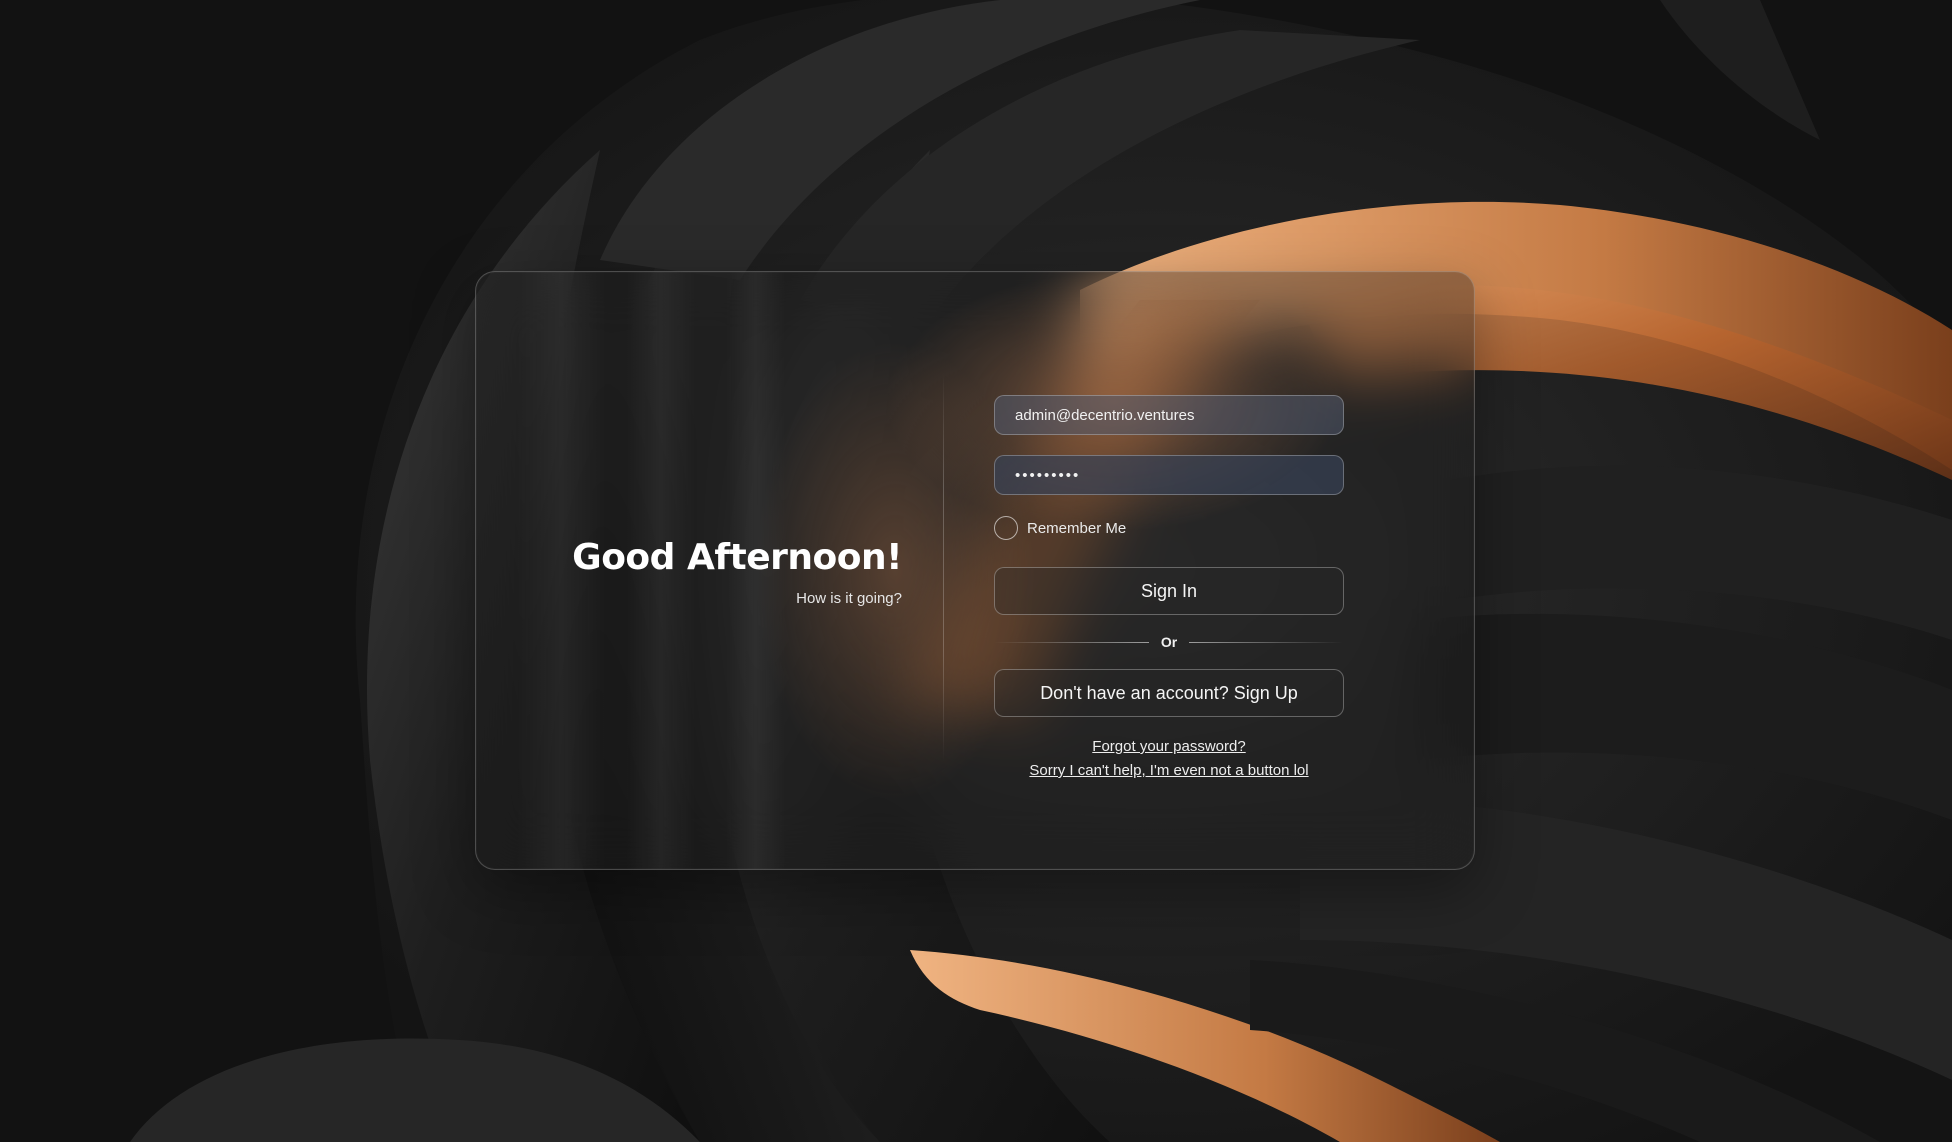 Image resolution: width=1952 pixels, height=1142 pixels. What do you see at coordinates (849, 598) in the screenshot?
I see `greeting-subtitle: How is it going?` at bounding box center [849, 598].